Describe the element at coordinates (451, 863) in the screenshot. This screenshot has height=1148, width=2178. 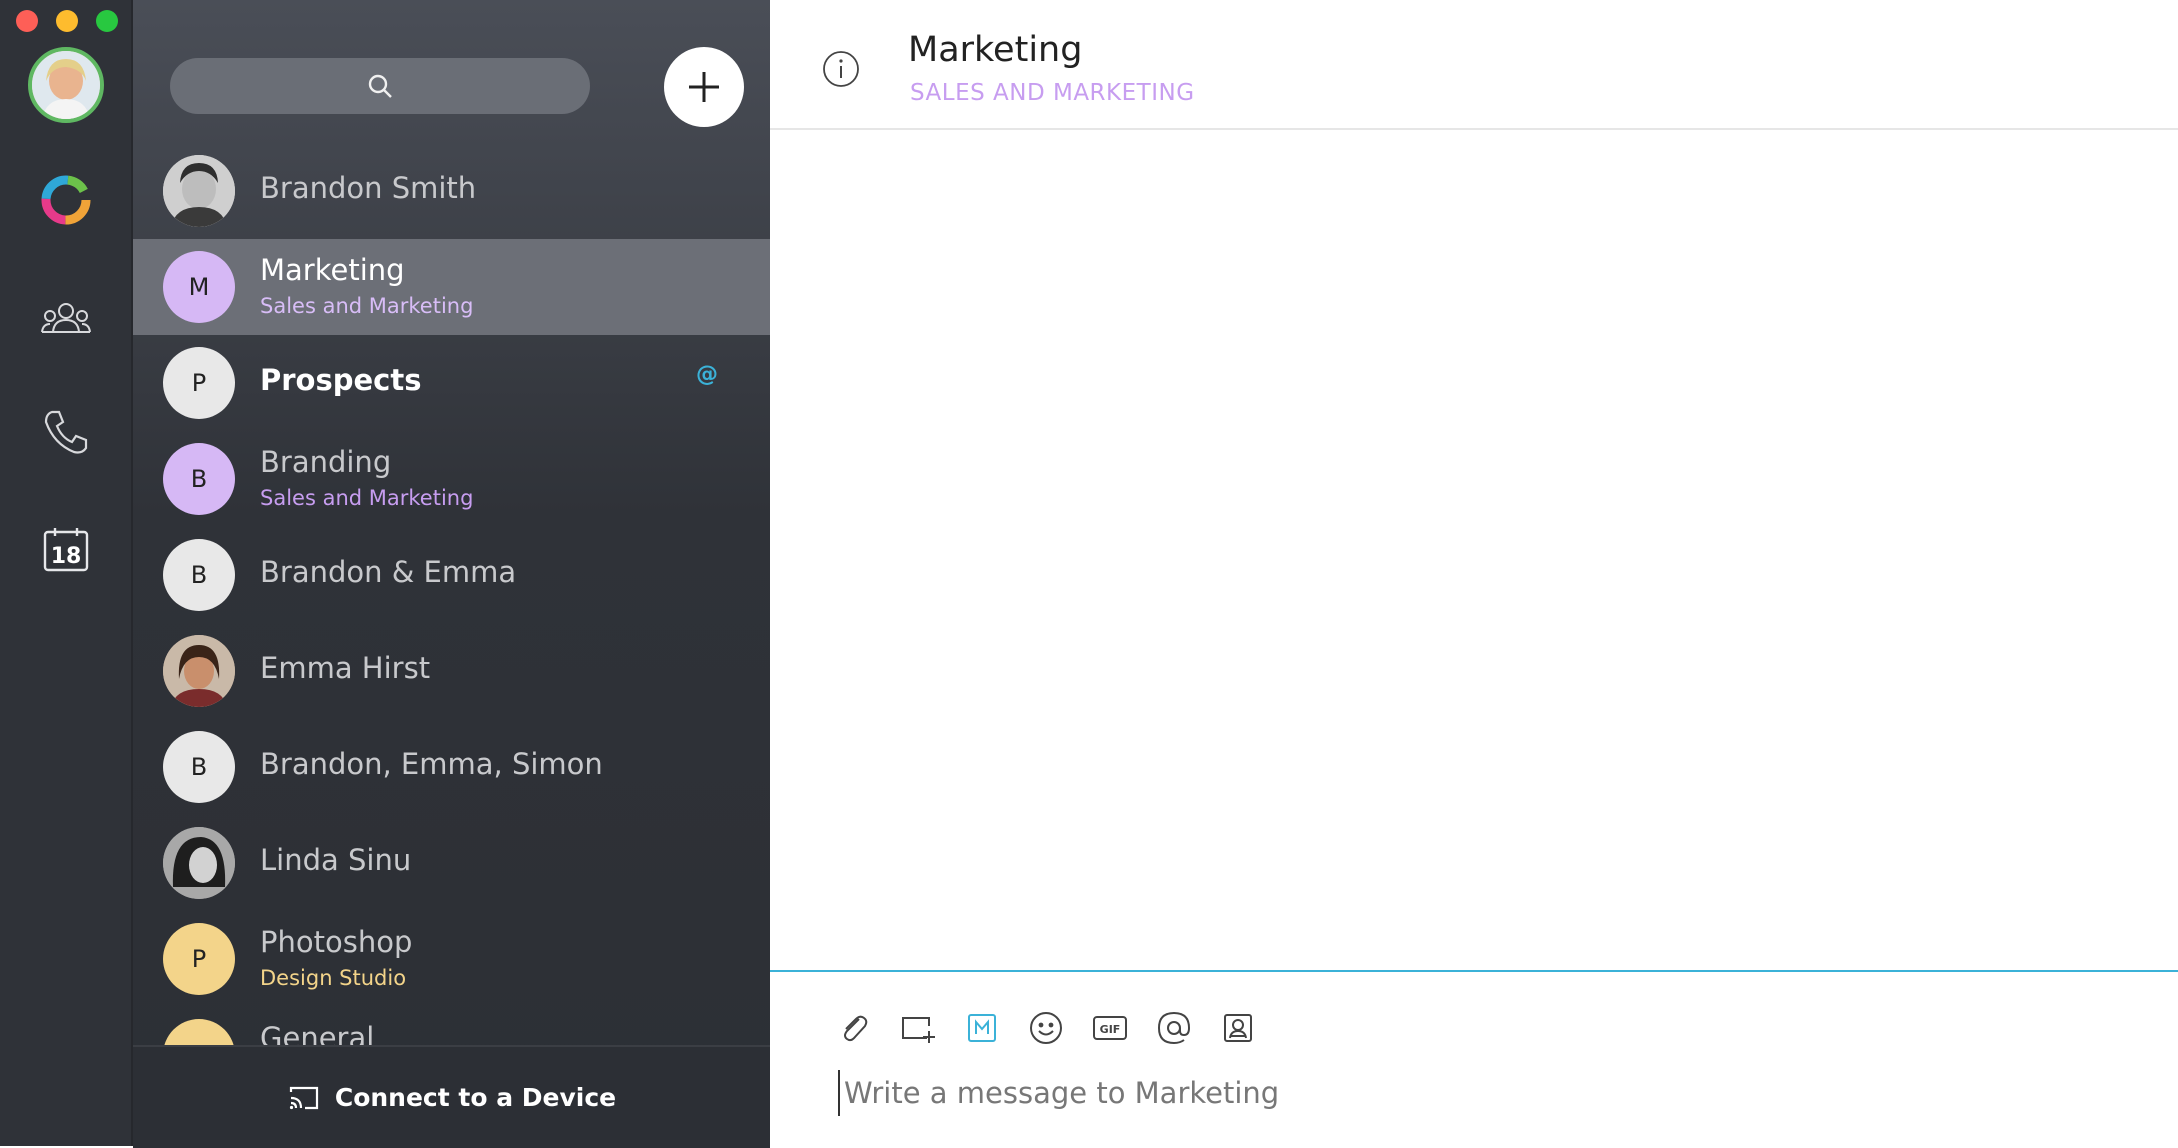
I see `list-item-linda-sinu: Linda Sinu` at that location.